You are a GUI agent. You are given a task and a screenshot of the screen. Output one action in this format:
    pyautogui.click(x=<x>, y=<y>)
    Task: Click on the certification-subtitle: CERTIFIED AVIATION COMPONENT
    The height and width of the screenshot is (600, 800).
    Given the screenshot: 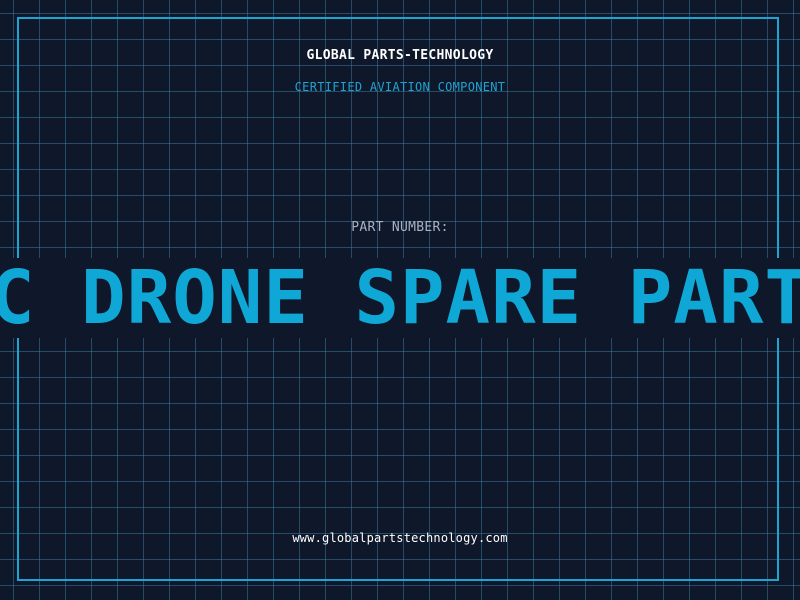 What is the action you would take?
    pyautogui.click(x=400, y=87)
    